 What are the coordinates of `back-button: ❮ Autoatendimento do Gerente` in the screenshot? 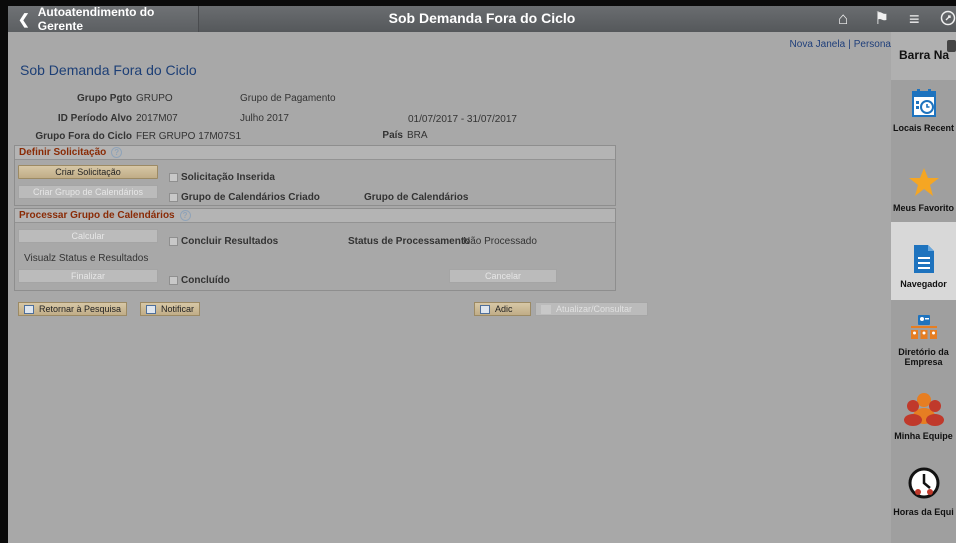 It's located at (103, 19).